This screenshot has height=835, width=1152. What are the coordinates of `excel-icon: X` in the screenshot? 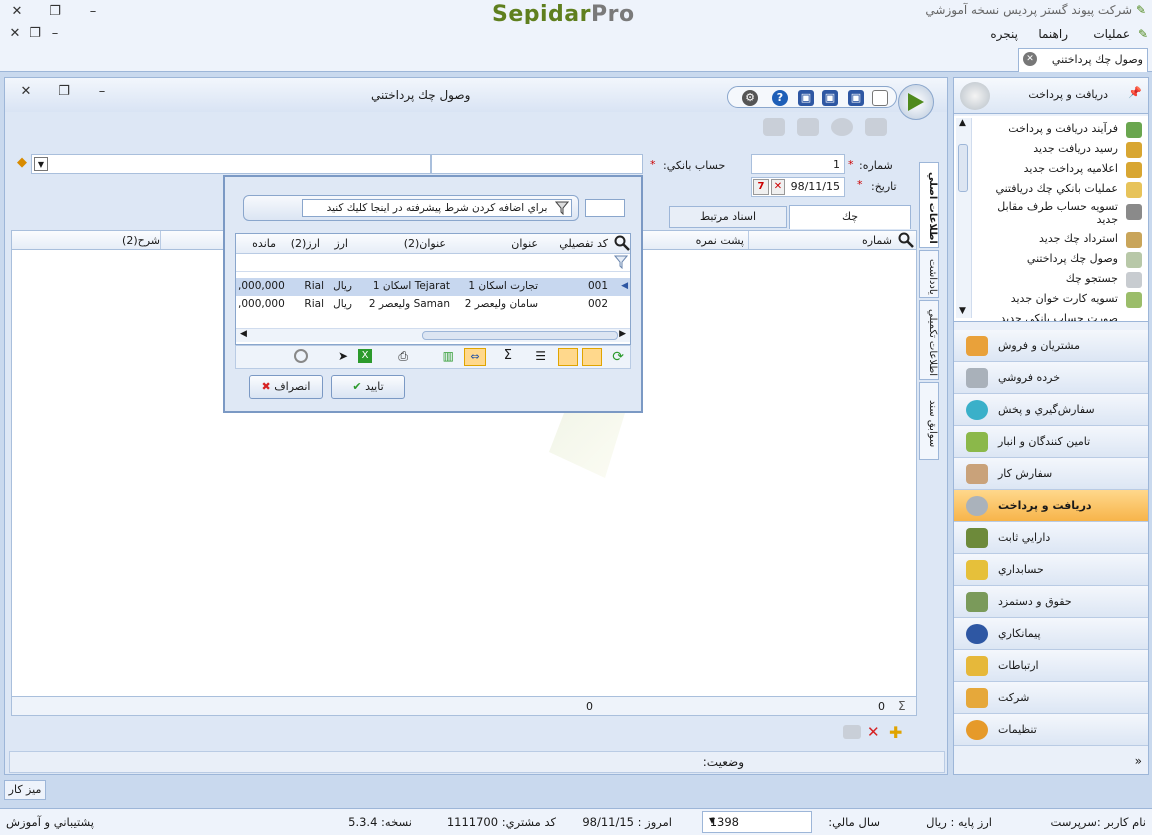 It's located at (365, 356).